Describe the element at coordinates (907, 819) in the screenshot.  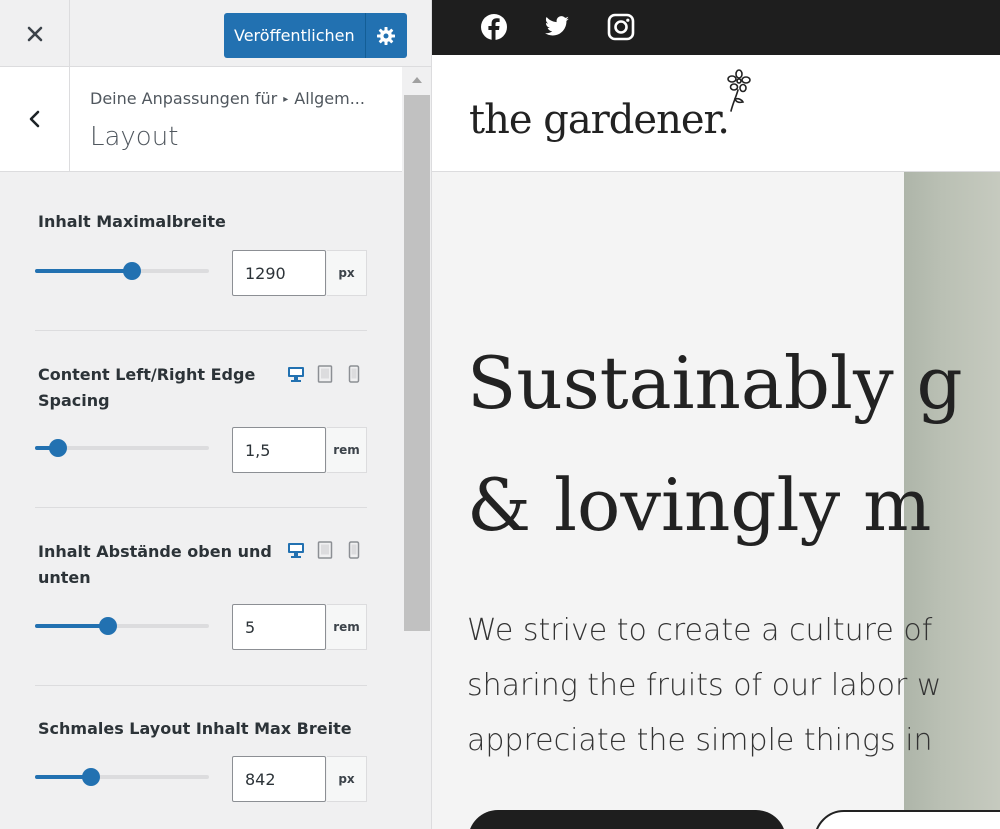
I see `hero-secondary-button` at that location.